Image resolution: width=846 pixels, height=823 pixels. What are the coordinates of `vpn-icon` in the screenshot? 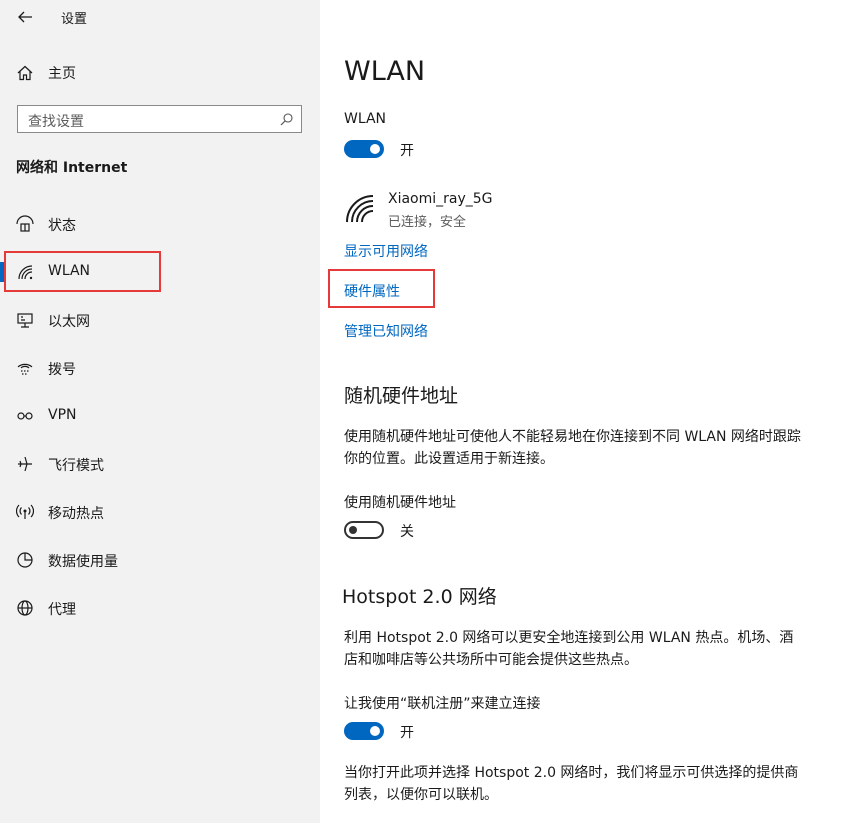 It's located at (25, 416).